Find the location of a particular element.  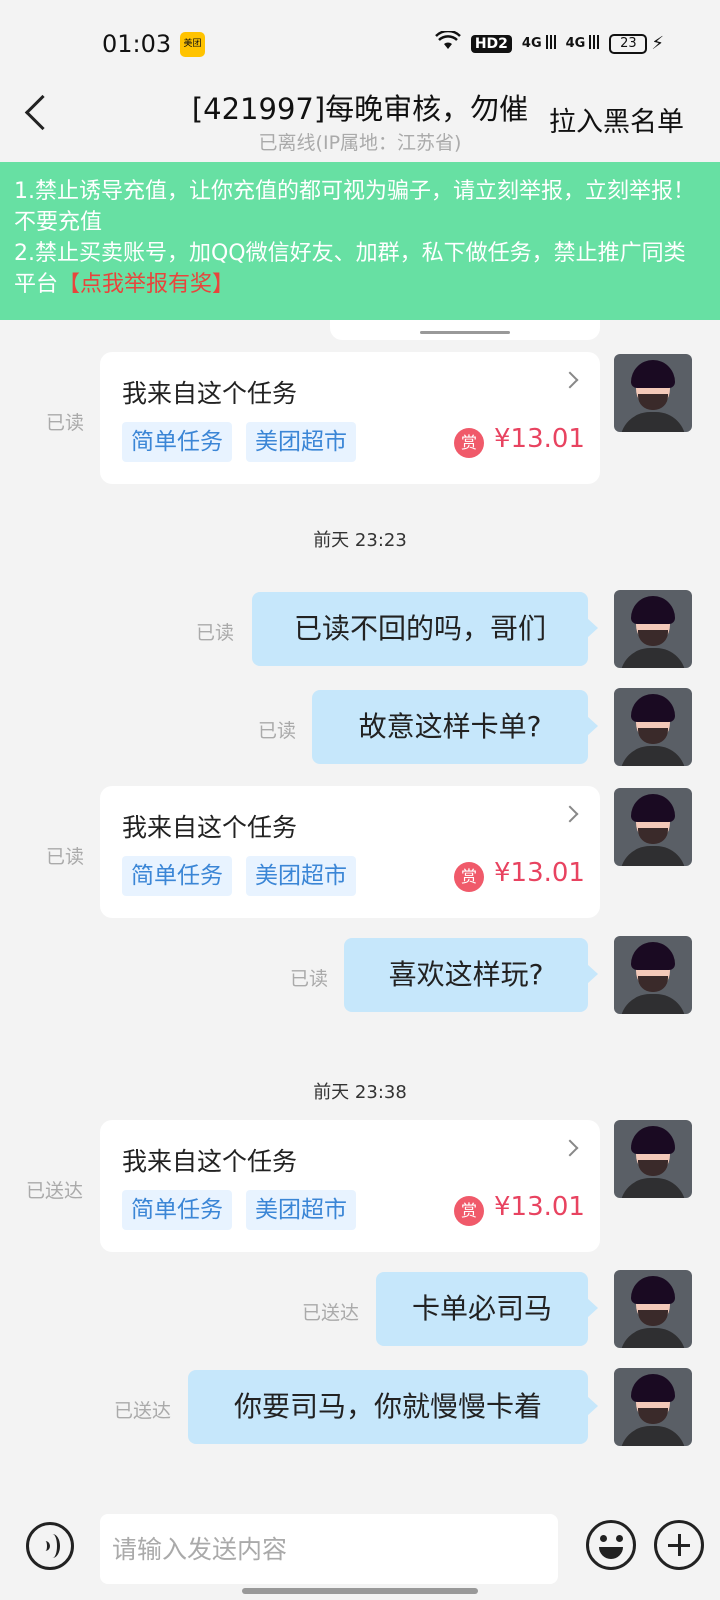

report-link: 【点我举报有奖】 is located at coordinates (146, 284).